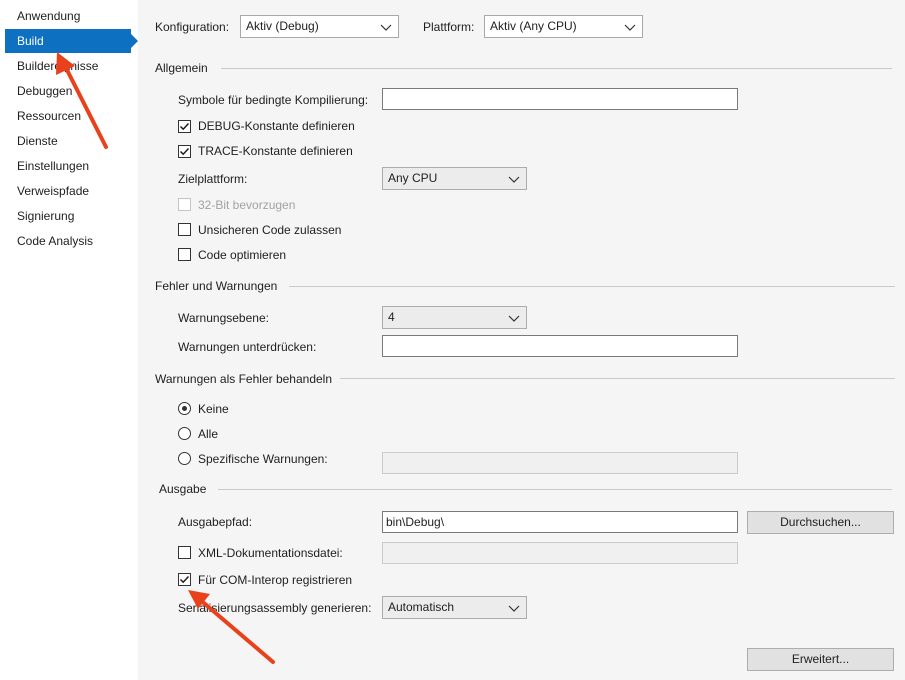 The height and width of the screenshot is (680, 905). I want to click on sidebar-item-einstellungen: Einstellungen, so click(68, 166).